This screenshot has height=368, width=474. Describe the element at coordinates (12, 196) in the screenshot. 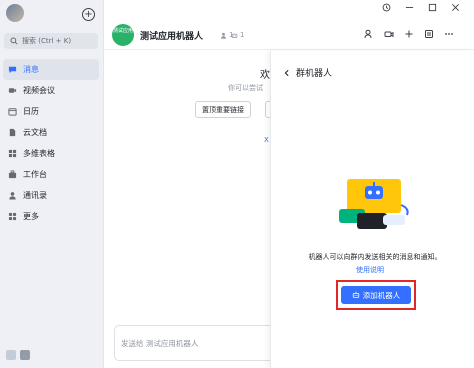

I see `contacts-icon` at that location.